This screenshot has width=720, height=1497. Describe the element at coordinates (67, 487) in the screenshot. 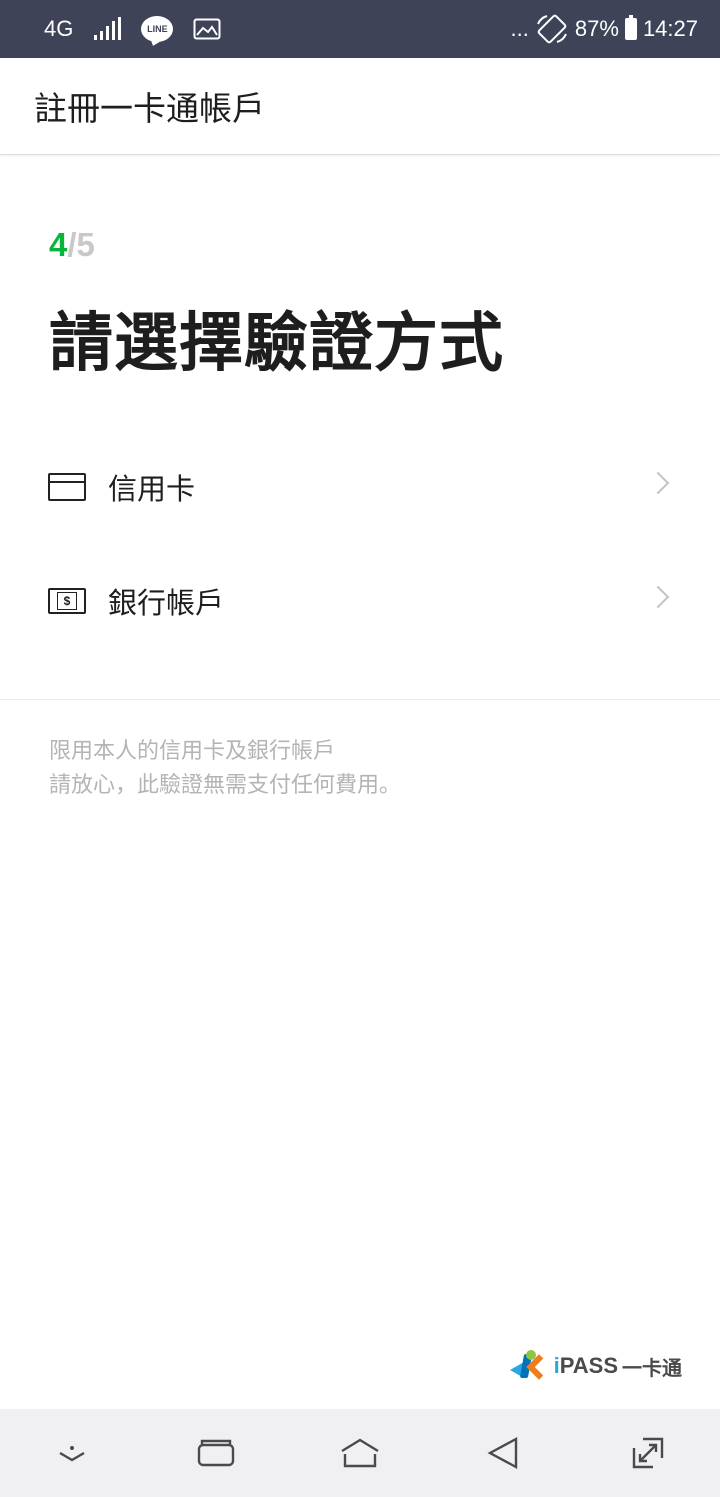

I see `credit-card-icon` at that location.